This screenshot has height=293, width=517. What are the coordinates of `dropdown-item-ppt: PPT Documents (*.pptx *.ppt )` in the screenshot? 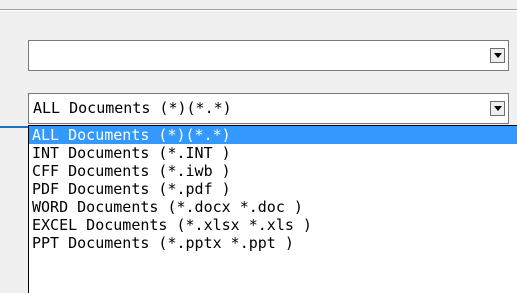 It's located at (273, 243).